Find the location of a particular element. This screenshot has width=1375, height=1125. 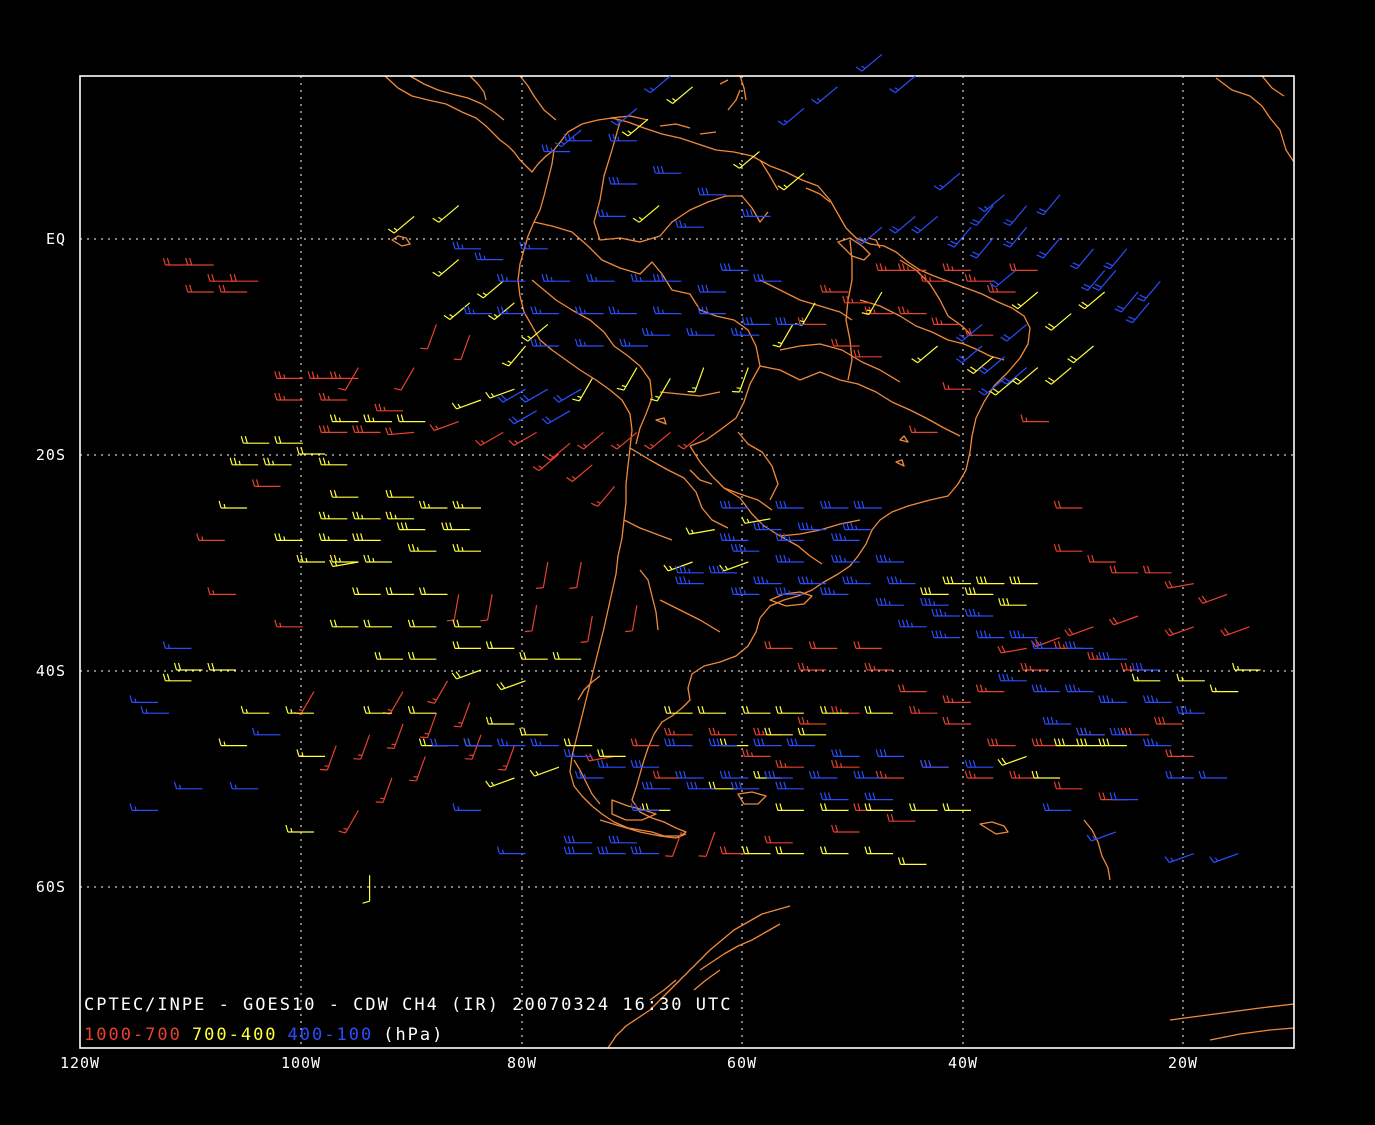

x-tick-label: 120W is located at coordinates (80, 1063).